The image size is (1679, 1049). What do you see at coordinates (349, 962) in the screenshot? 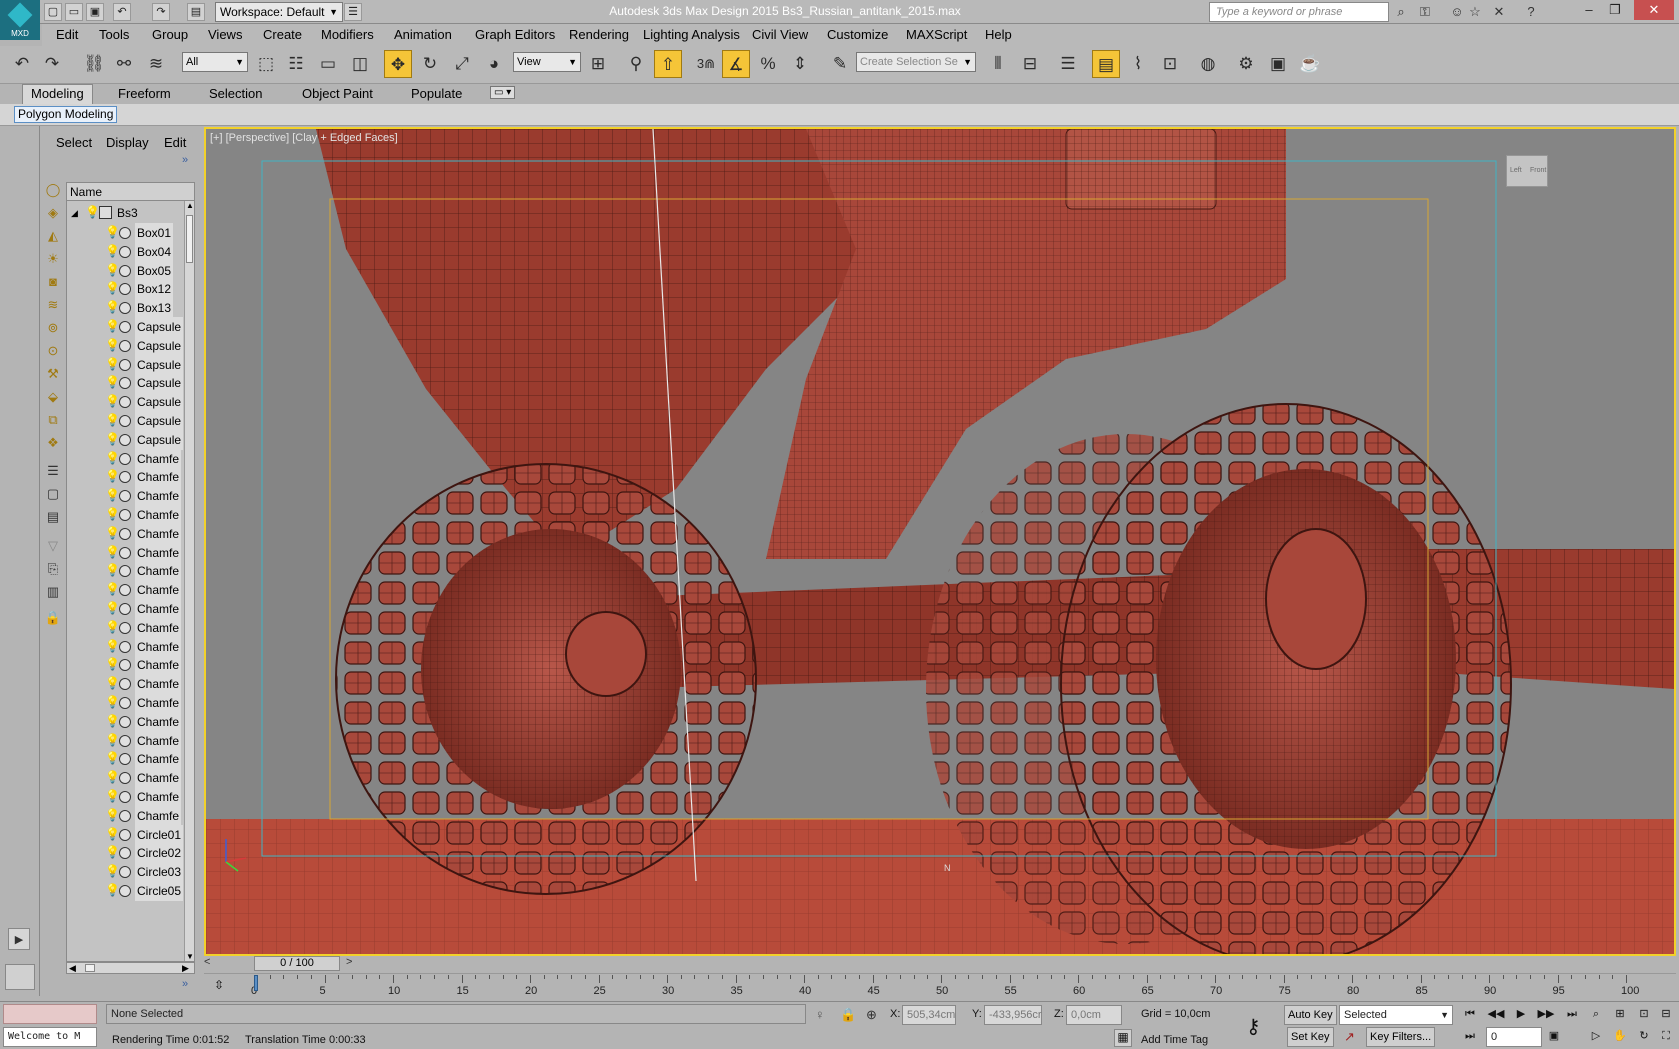
I see `time-slider-next-icon: >` at bounding box center [349, 962].